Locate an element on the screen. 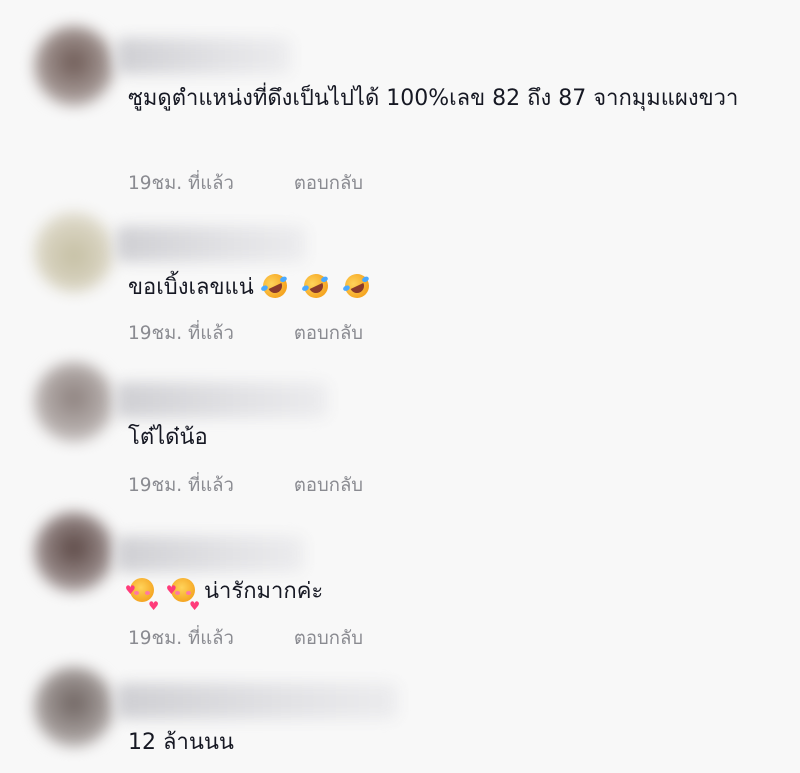 The height and width of the screenshot is (773, 800). comment-text: น่ารักมากค่ะ is located at coordinates (264, 591).